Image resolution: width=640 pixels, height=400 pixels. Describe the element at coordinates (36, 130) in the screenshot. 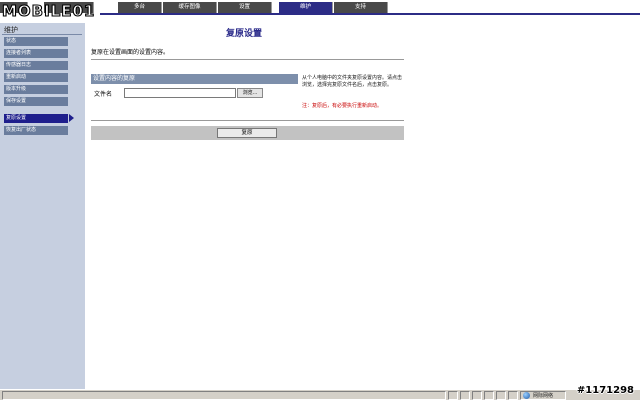

I see `sidebar-item-factory-reset: 恢复出厂状态` at that location.